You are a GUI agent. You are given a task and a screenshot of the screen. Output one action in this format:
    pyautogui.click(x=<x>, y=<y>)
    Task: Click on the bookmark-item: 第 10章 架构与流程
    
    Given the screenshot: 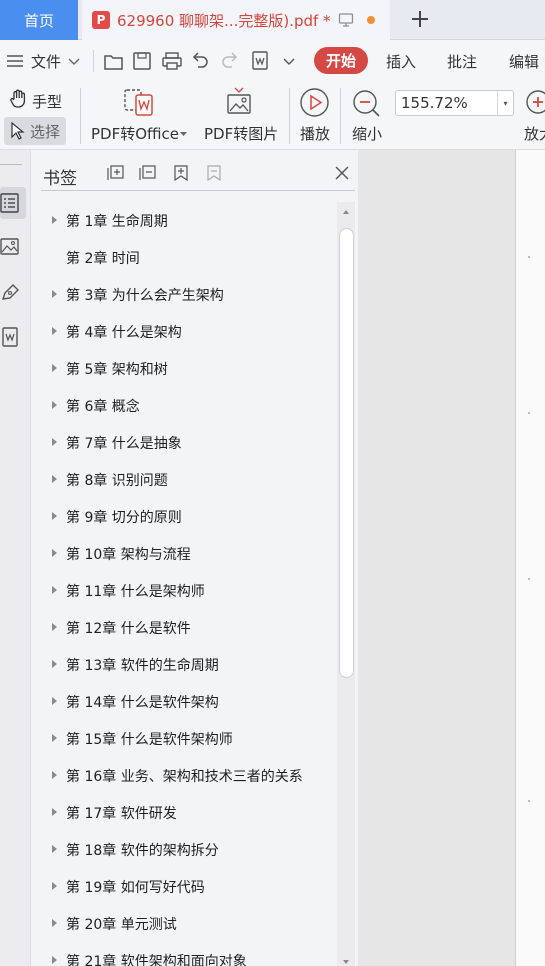 What is the action you would take?
    pyautogui.click(x=183, y=553)
    